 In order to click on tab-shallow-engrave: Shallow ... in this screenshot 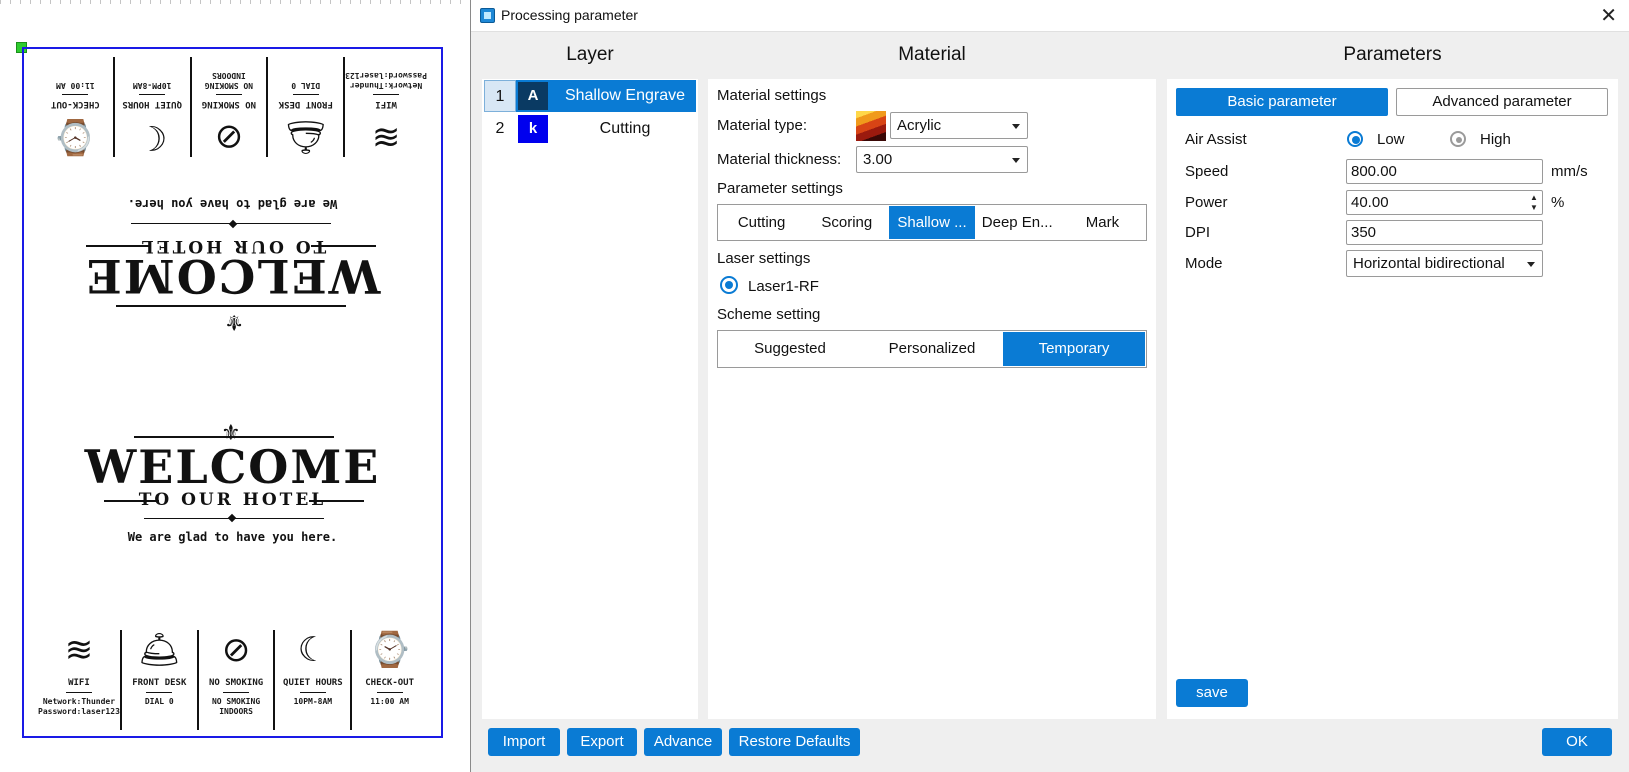, I will do `click(932, 222)`.